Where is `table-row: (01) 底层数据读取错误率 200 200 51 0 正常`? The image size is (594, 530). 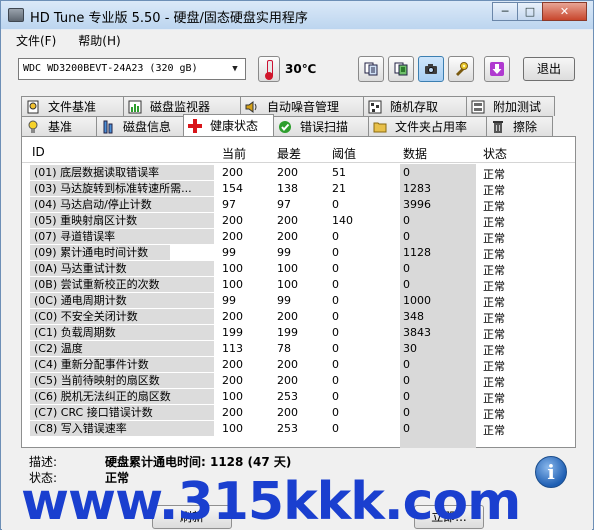
table-row: (01) 底层数据读取错误率 200 200 51 0 正常 is located at coordinates (298, 173).